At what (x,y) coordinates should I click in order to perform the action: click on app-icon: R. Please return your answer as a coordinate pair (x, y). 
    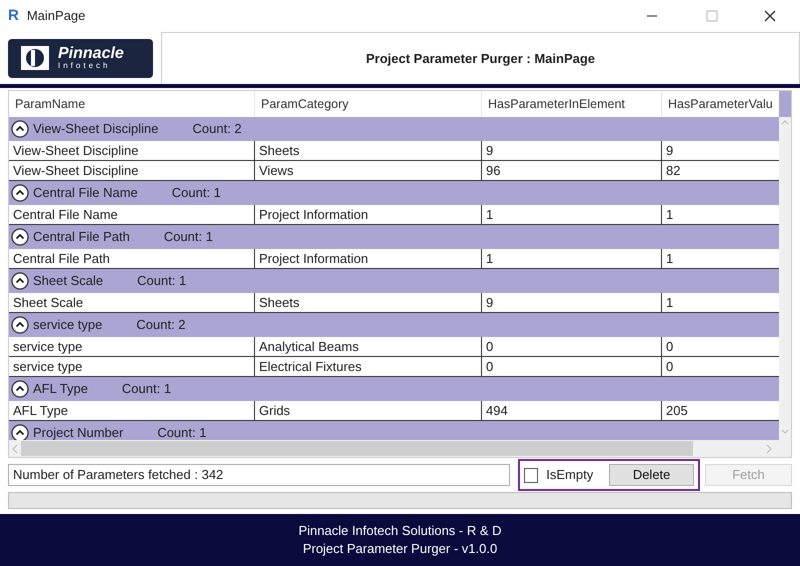
    Looking at the image, I should click on (13, 16).